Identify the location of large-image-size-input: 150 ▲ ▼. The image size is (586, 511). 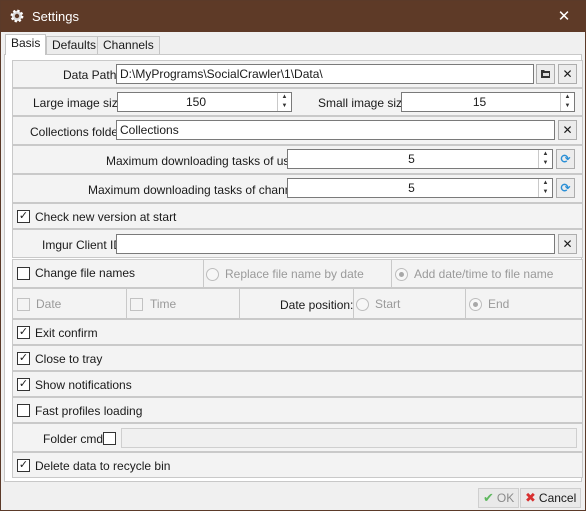
(204, 102).